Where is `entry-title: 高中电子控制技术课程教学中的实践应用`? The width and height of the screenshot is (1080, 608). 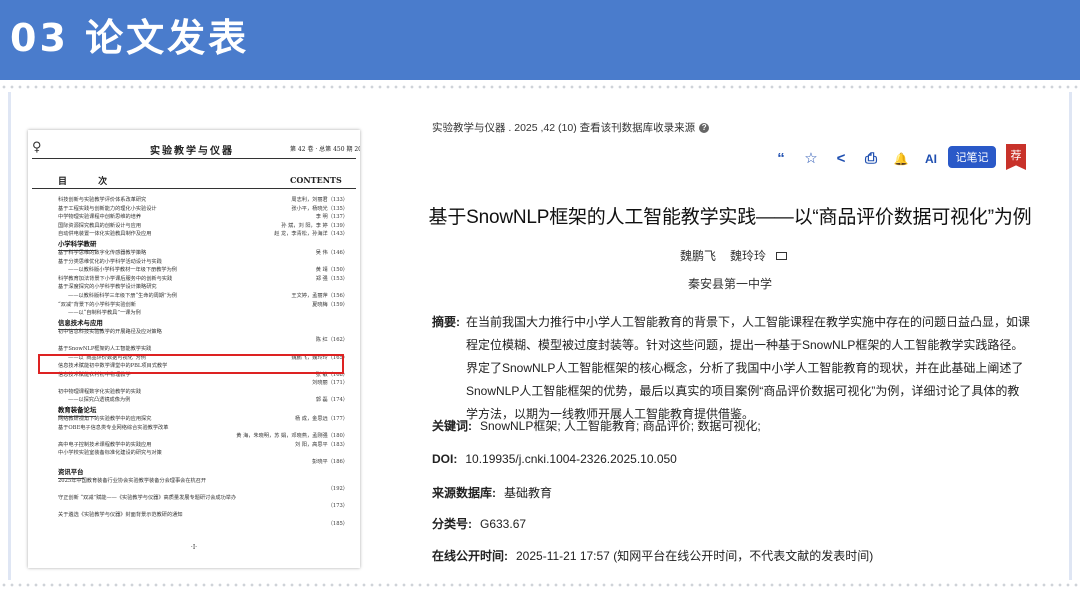 entry-title: 高中电子控制技术课程教学中的实践应用 is located at coordinates (105, 444).